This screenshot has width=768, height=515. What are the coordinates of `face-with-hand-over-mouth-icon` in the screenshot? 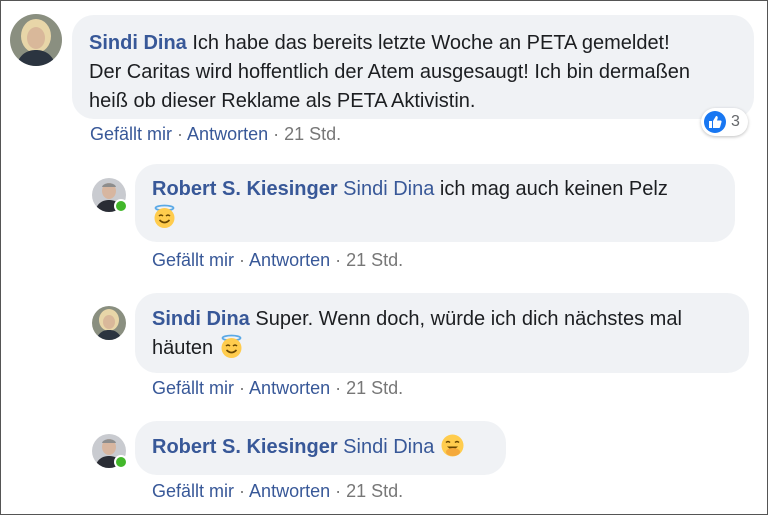 It's located at (452, 445).